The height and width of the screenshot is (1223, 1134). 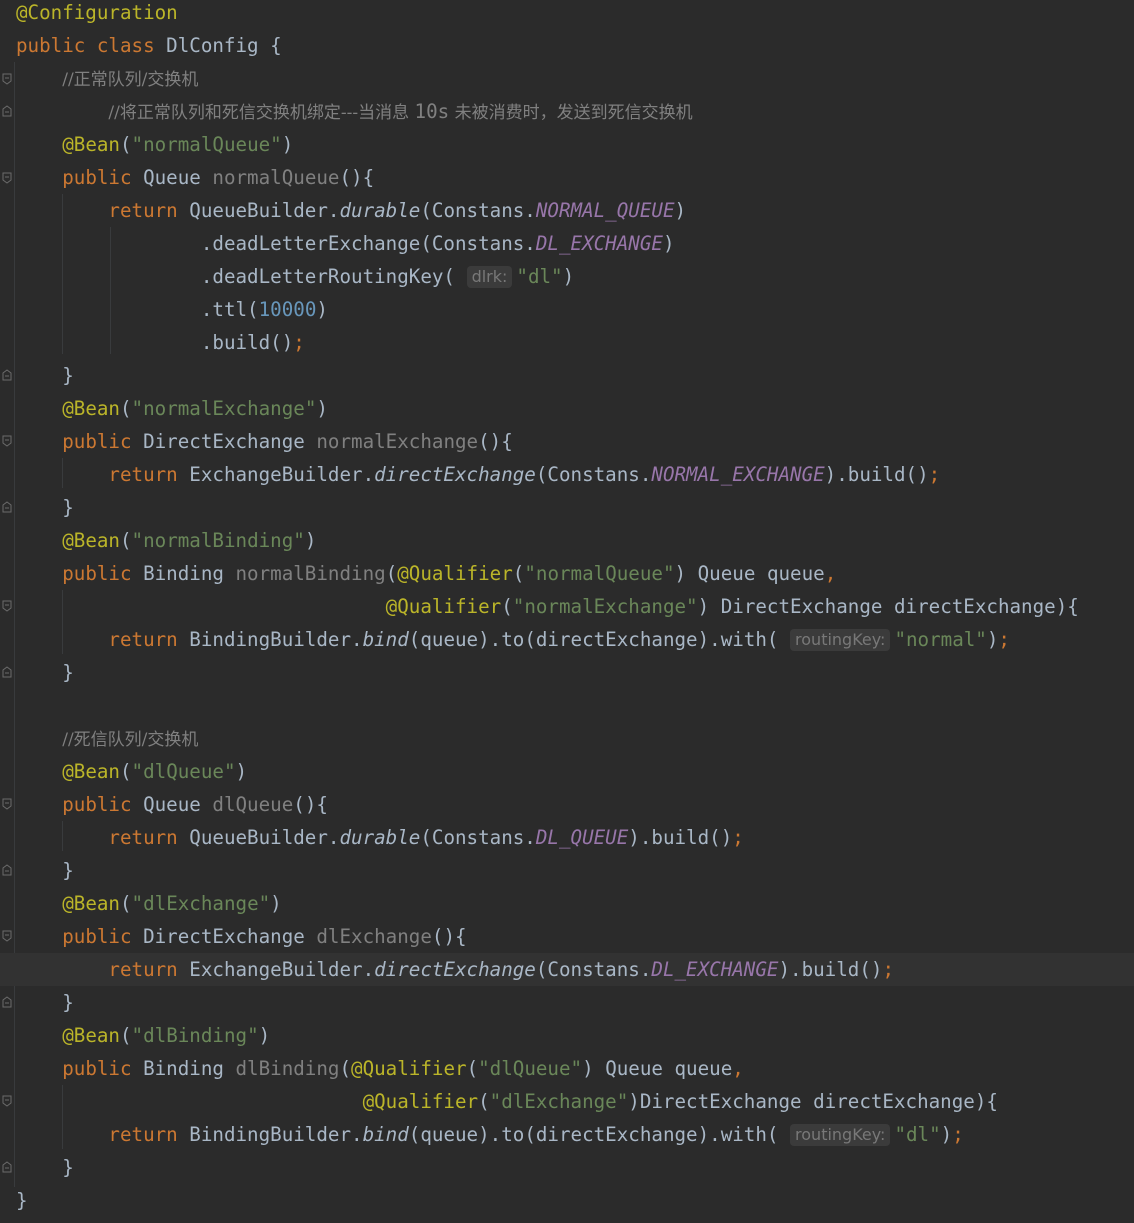 What do you see at coordinates (813, 1101) in the screenshot?
I see `code-text: )DirectExchange directExchange){` at bounding box center [813, 1101].